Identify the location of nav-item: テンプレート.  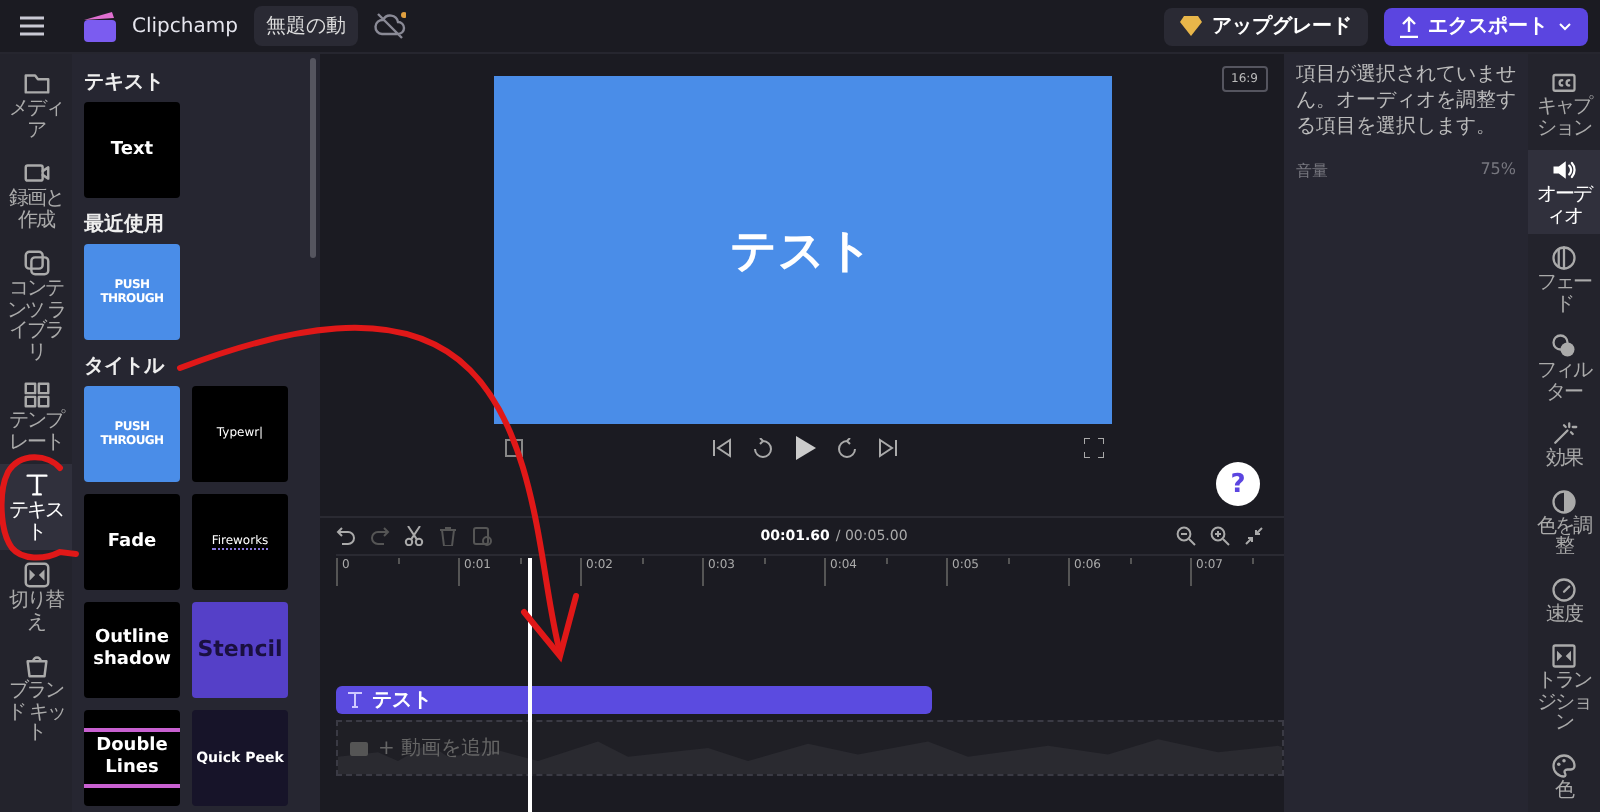
(36, 417).